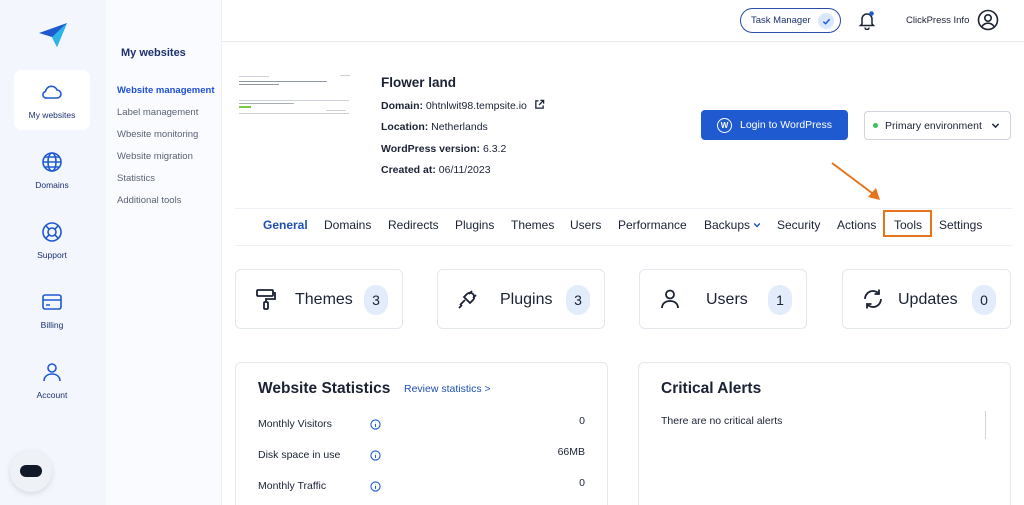 Image resolution: width=1024 pixels, height=505 pixels. What do you see at coordinates (826, 21) in the screenshot?
I see `check-icon` at bounding box center [826, 21].